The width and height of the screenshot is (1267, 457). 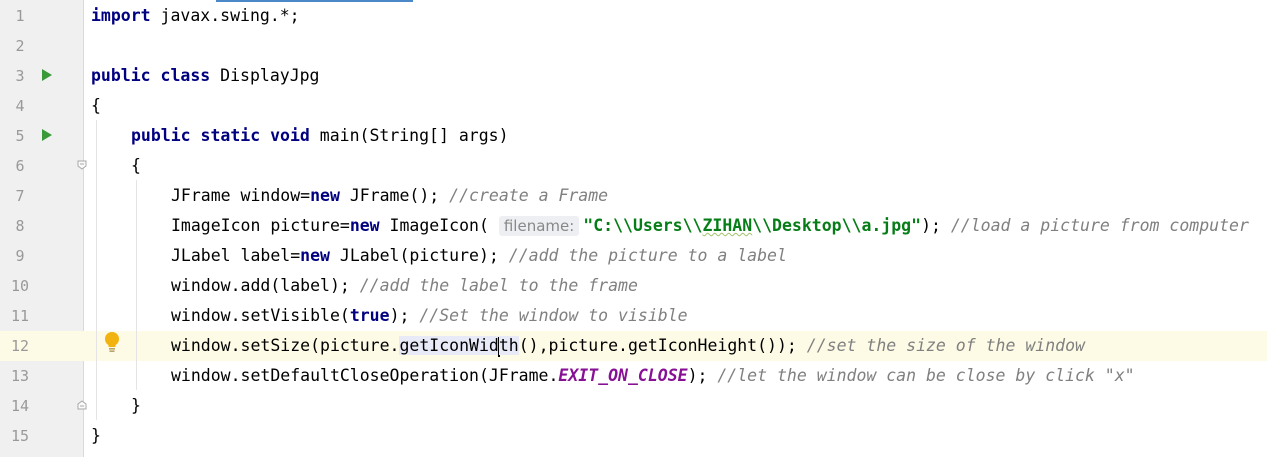 What do you see at coordinates (647, 255) in the screenshot?
I see `comment: //add the picture to a label` at bounding box center [647, 255].